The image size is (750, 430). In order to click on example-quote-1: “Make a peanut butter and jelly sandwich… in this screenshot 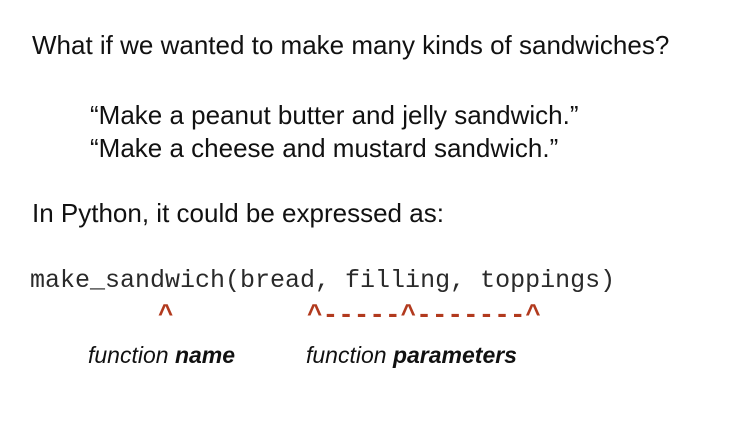, I will do `click(334, 115)`.